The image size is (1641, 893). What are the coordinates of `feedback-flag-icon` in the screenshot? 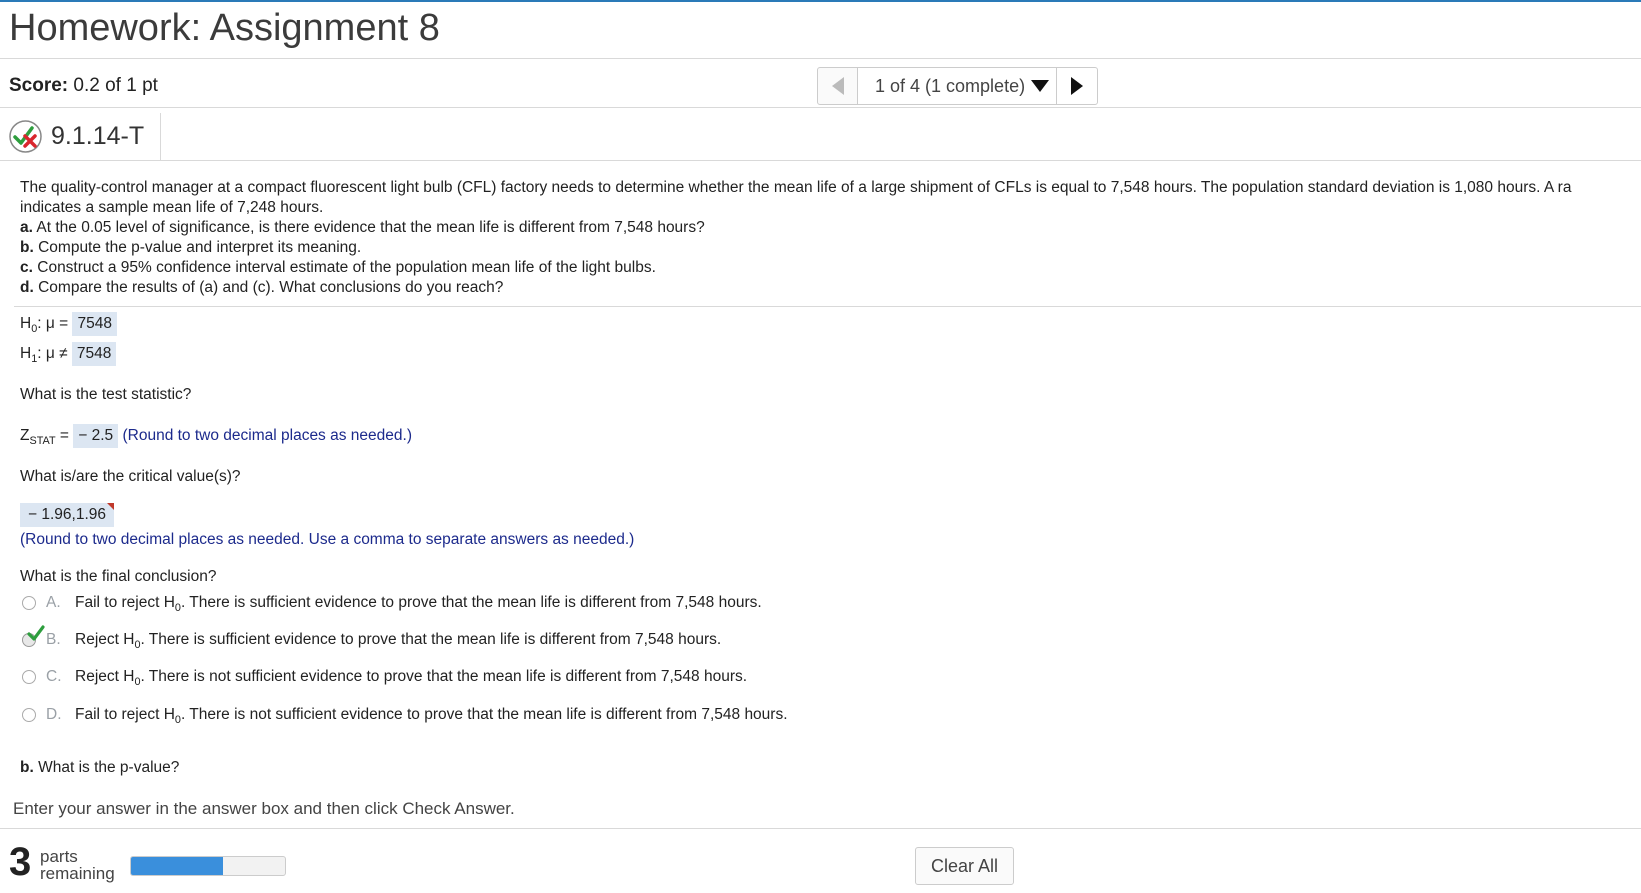 It's located at (110, 506).